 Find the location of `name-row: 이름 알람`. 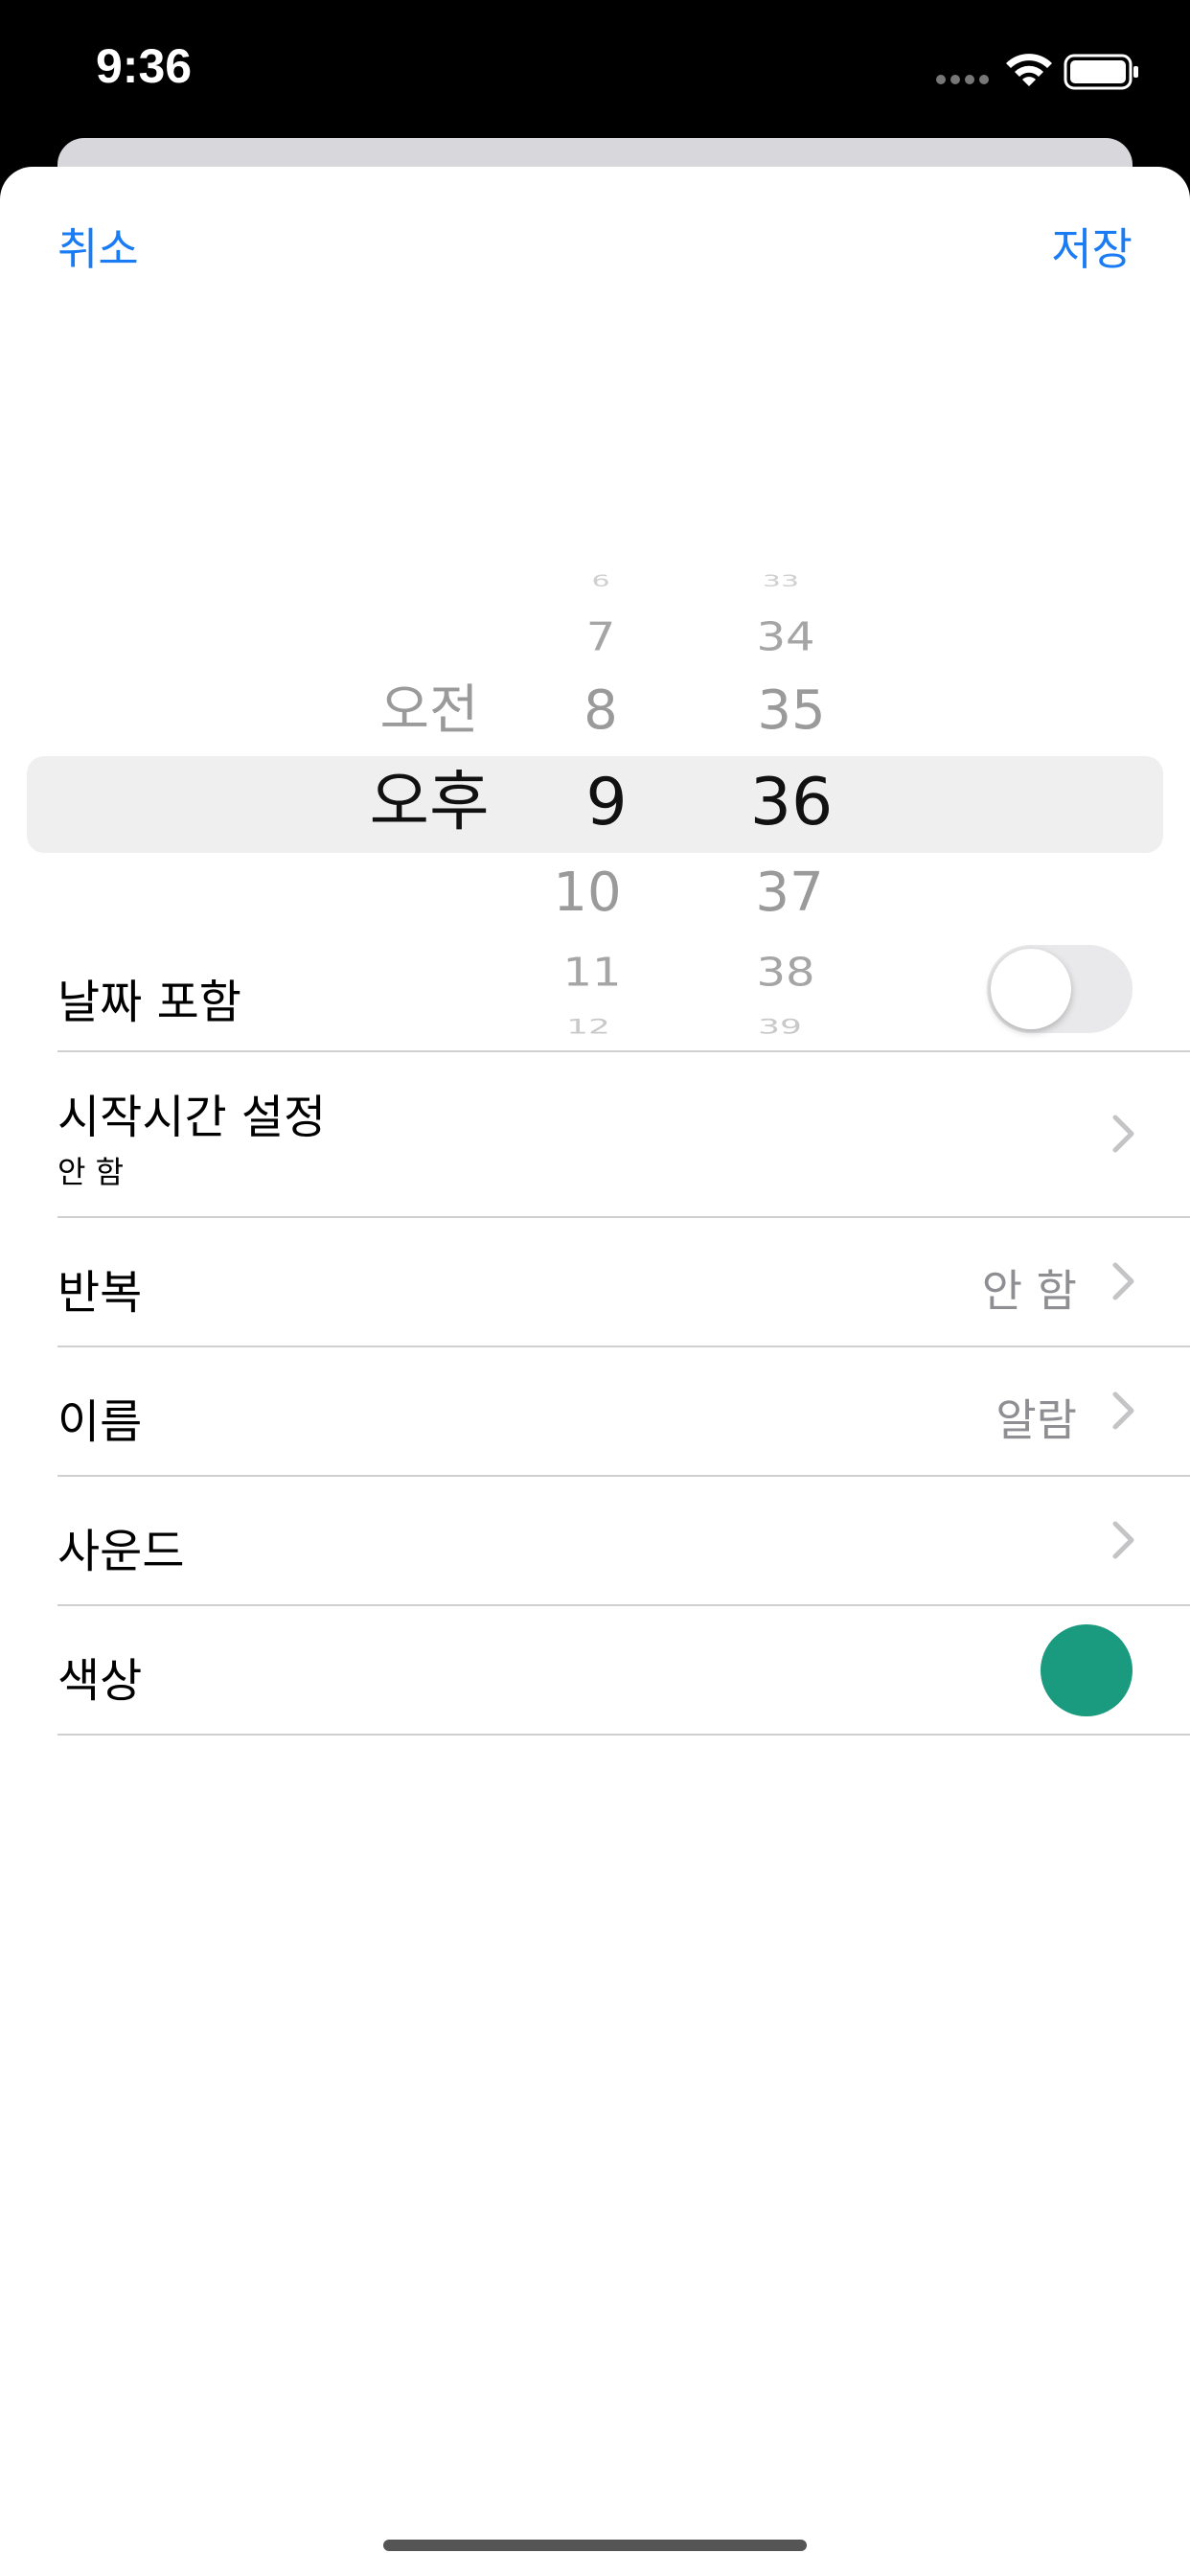

name-row: 이름 알람 is located at coordinates (623, 1412).